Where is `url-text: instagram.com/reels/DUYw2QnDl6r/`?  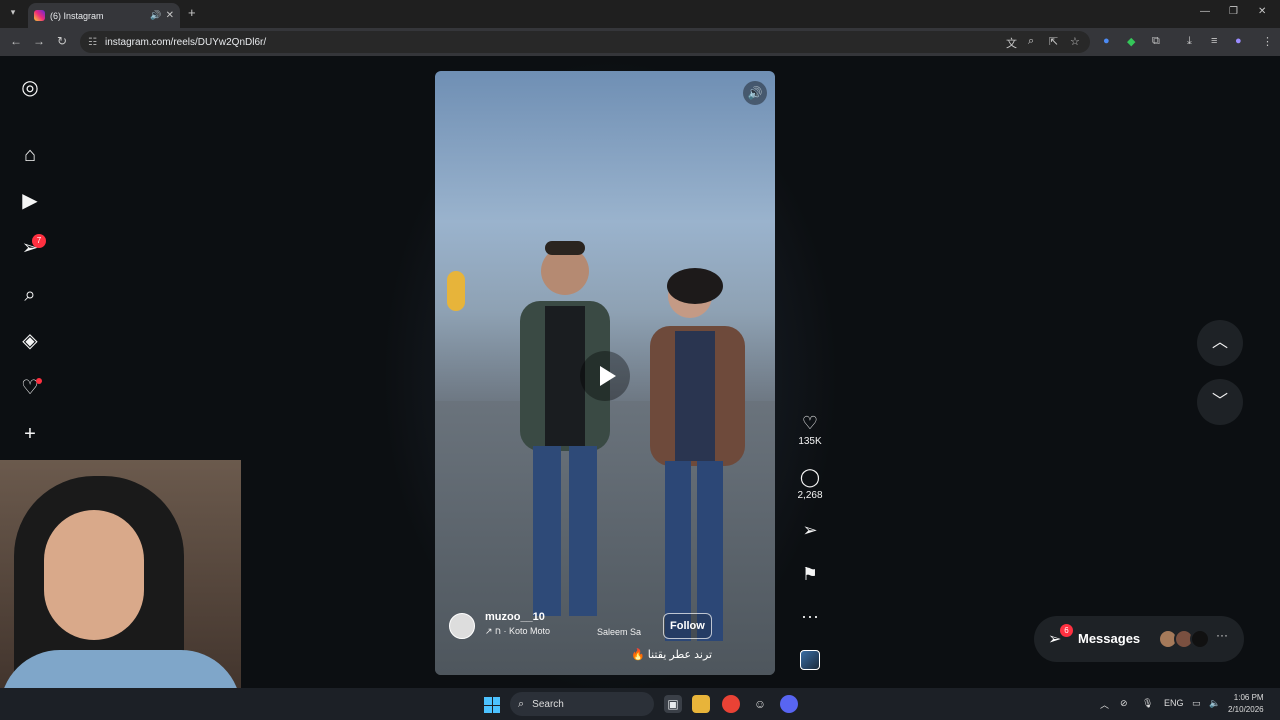 url-text: instagram.com/reels/DUYw2QnDl6r/ is located at coordinates (185, 42).